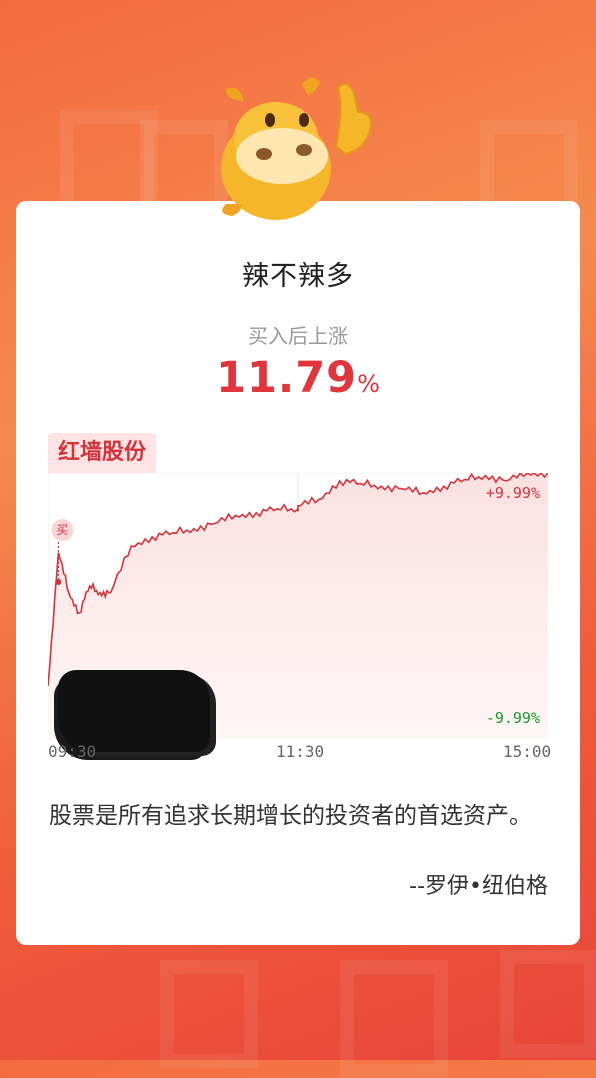 This screenshot has width=596, height=1078. Describe the element at coordinates (62, 530) in the screenshot. I see `buy-marker-label: 买` at that location.